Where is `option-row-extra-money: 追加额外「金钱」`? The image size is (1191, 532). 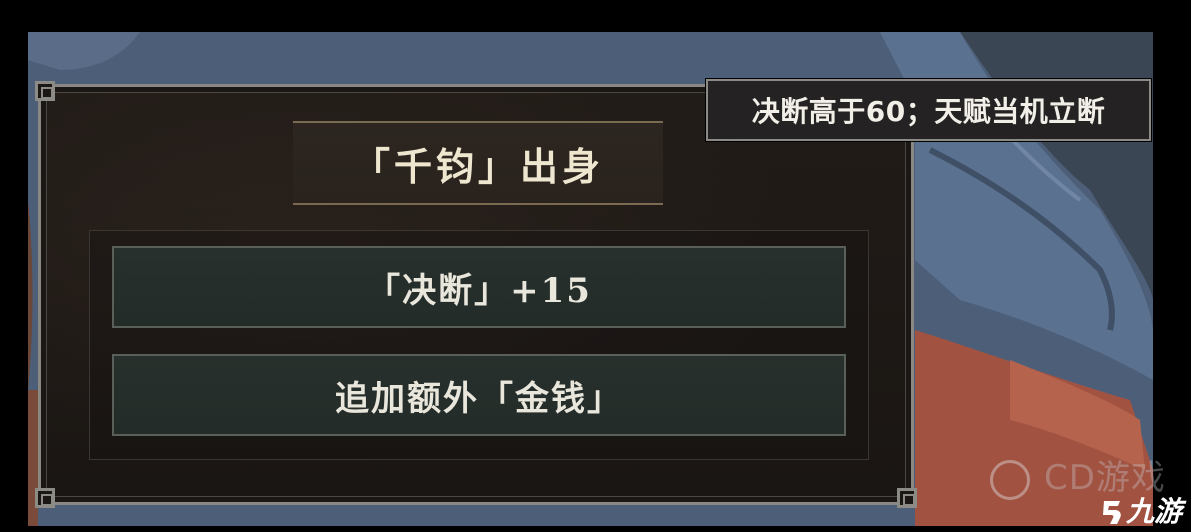 option-row-extra-money: 追加额外「金钱」 is located at coordinates (479, 395).